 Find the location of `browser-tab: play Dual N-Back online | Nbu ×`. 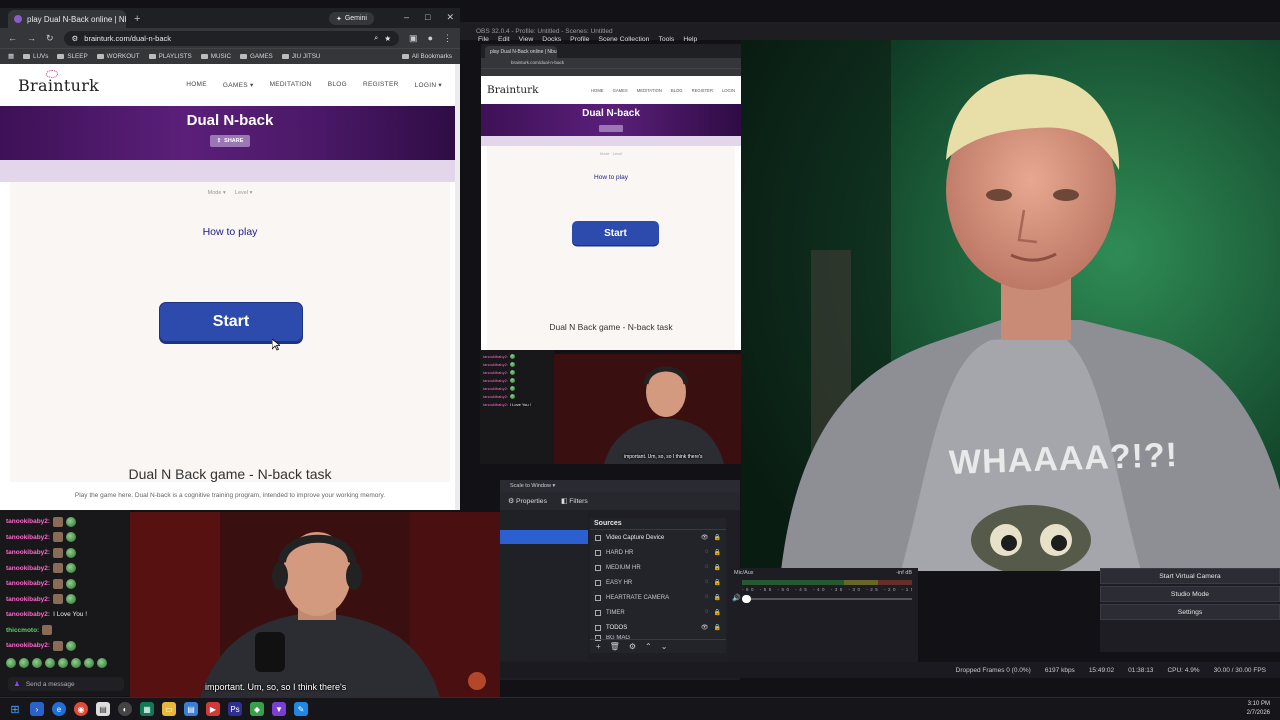

browser-tab: play Dual N-Back online | Nbu × is located at coordinates (67, 19).